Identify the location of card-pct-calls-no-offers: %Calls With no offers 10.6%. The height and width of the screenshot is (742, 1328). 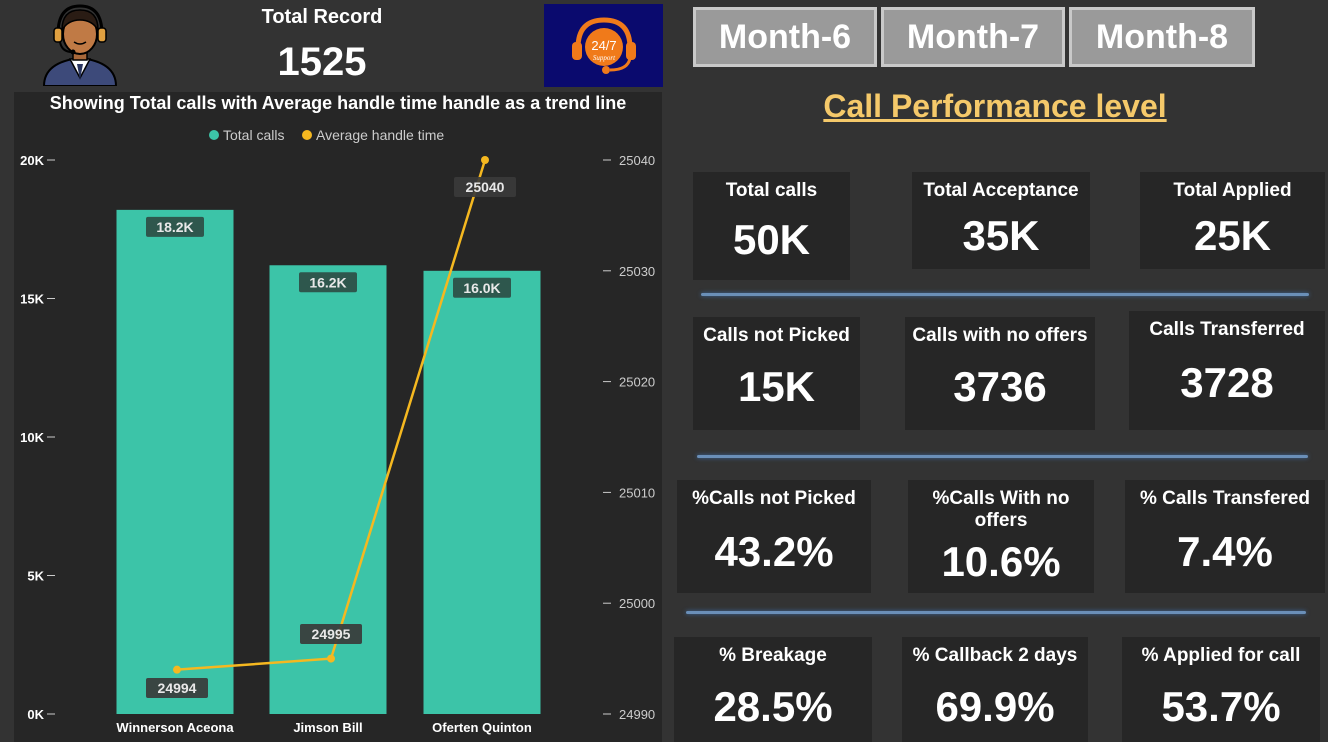
(1001, 536).